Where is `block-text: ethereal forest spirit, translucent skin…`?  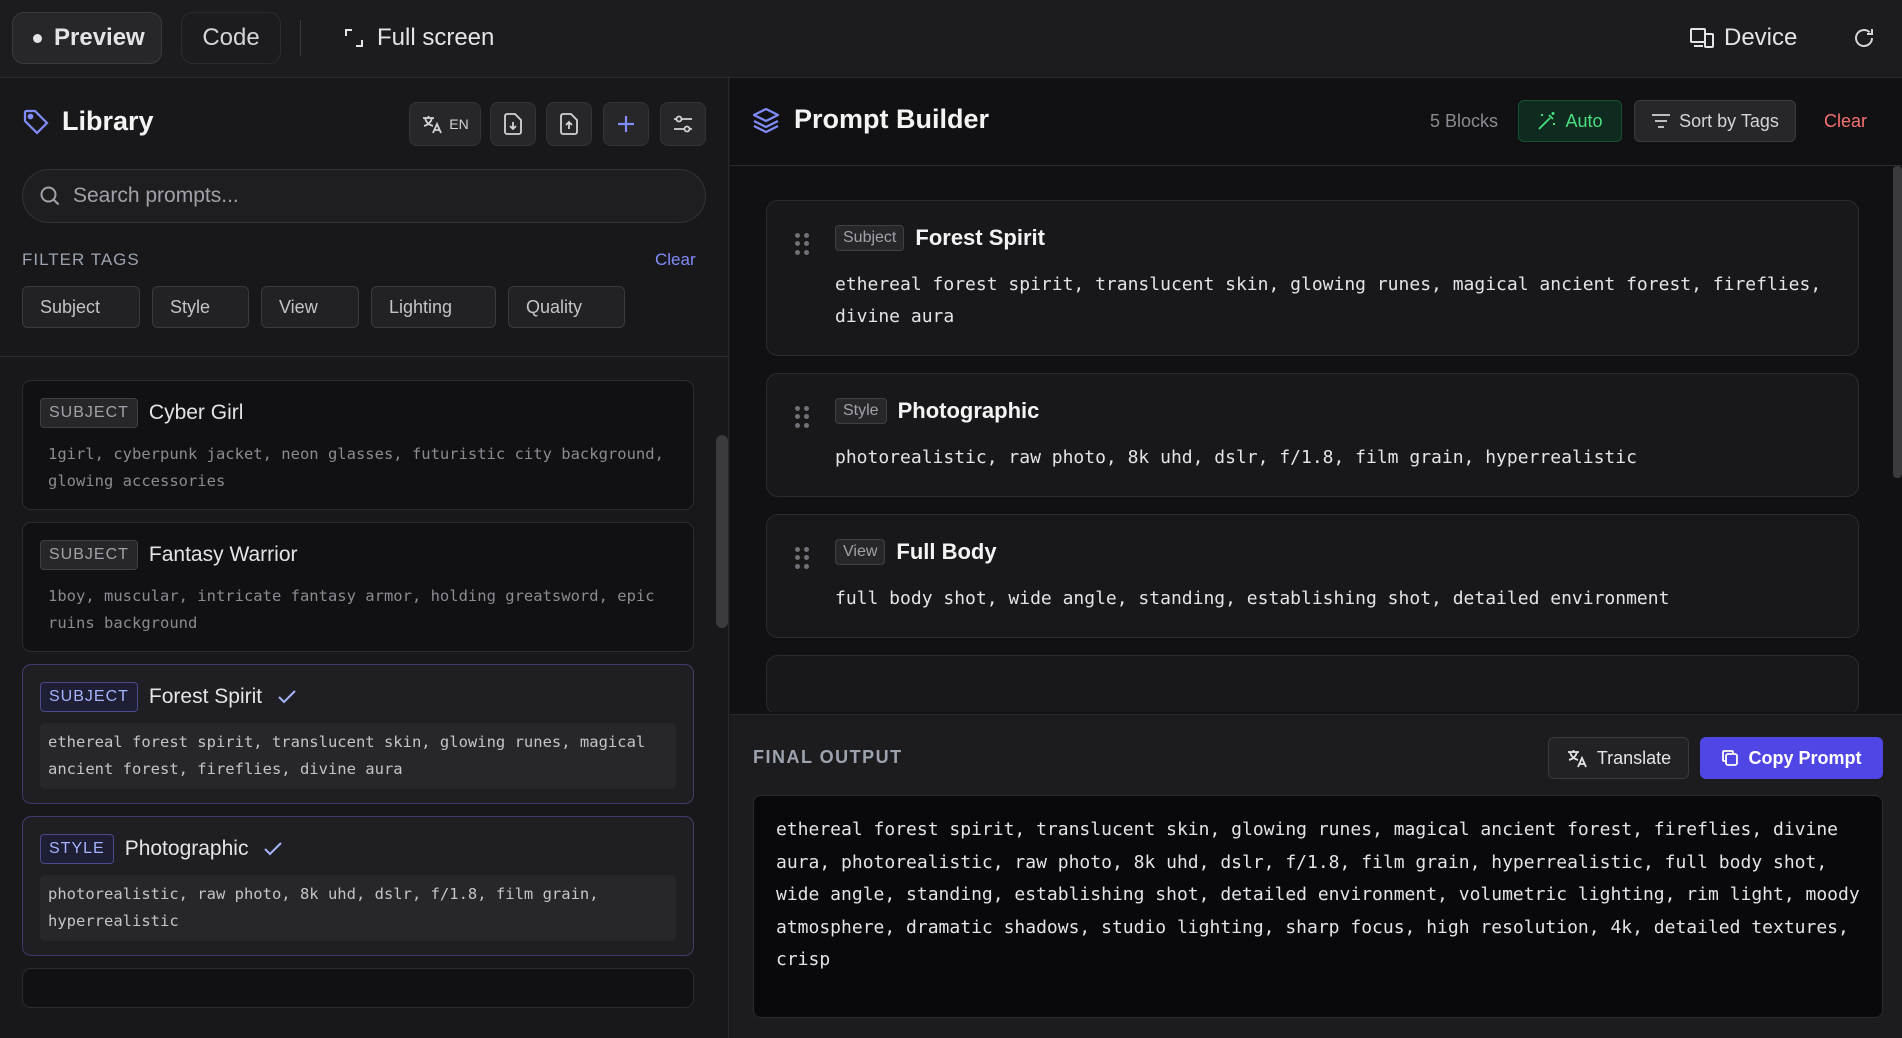 block-text: ethereal forest spirit, translucent skin… is located at coordinates (1328, 300).